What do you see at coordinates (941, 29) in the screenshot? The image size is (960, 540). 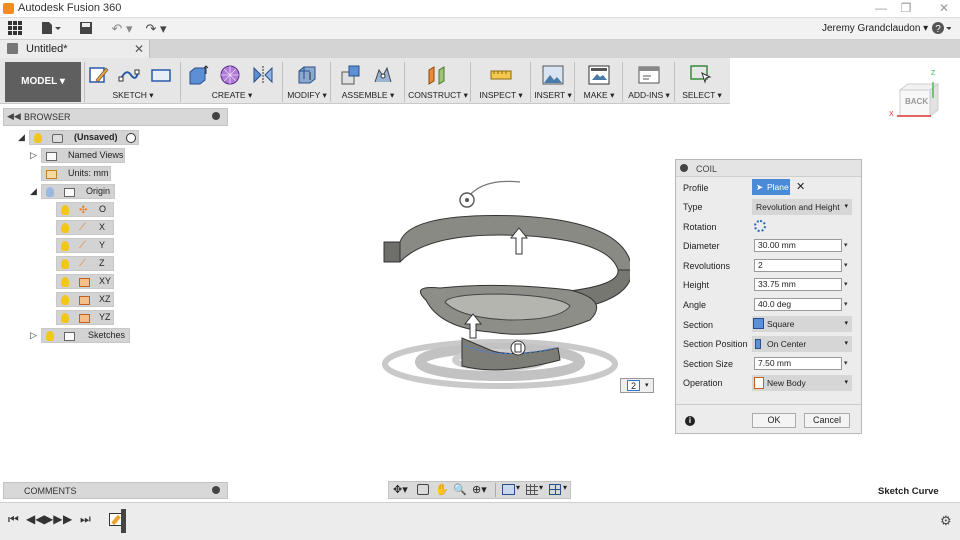 I see `help-icon: ?` at bounding box center [941, 29].